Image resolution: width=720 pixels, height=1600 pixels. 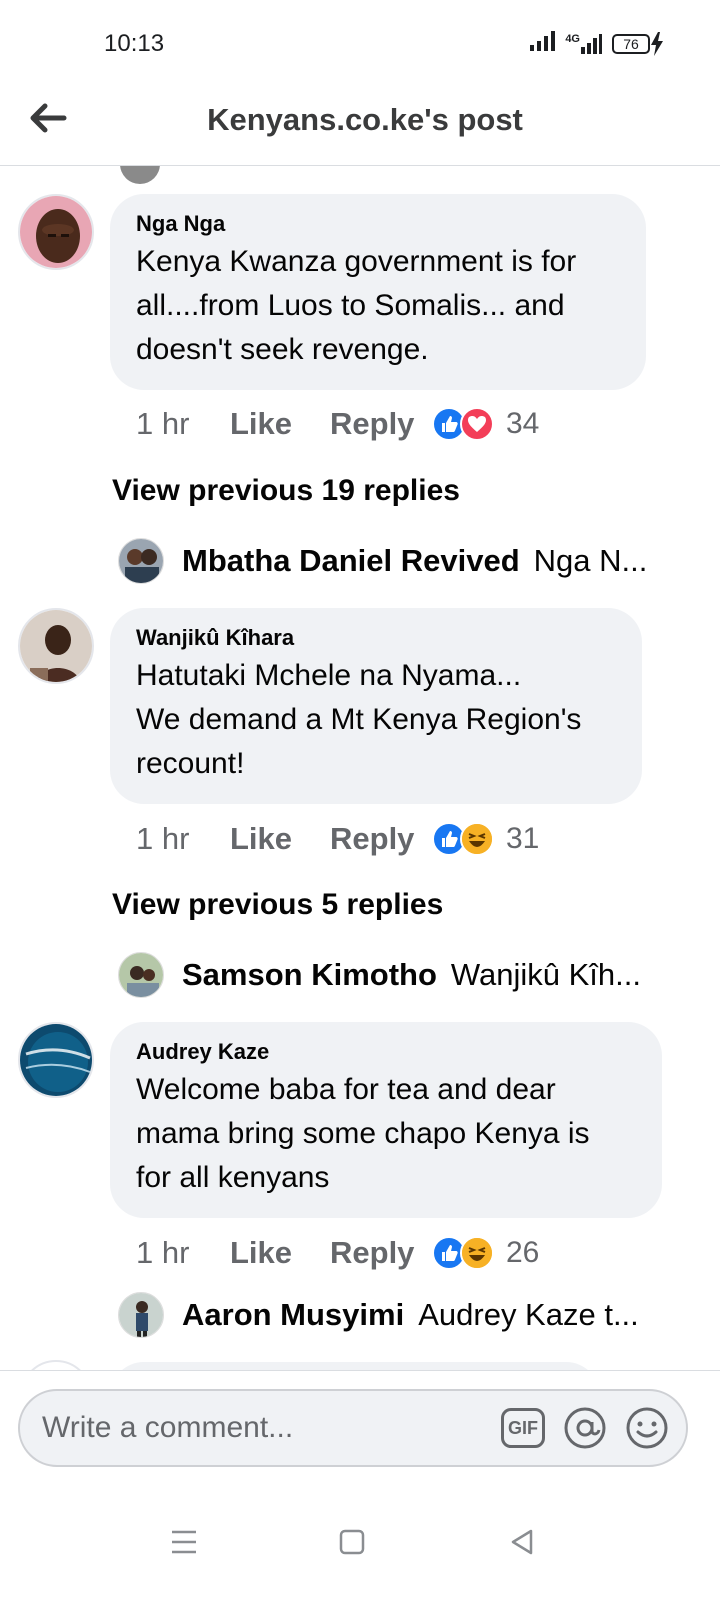 I want to click on status-bar: 10:13 4G 76, so click(x=360, y=44).